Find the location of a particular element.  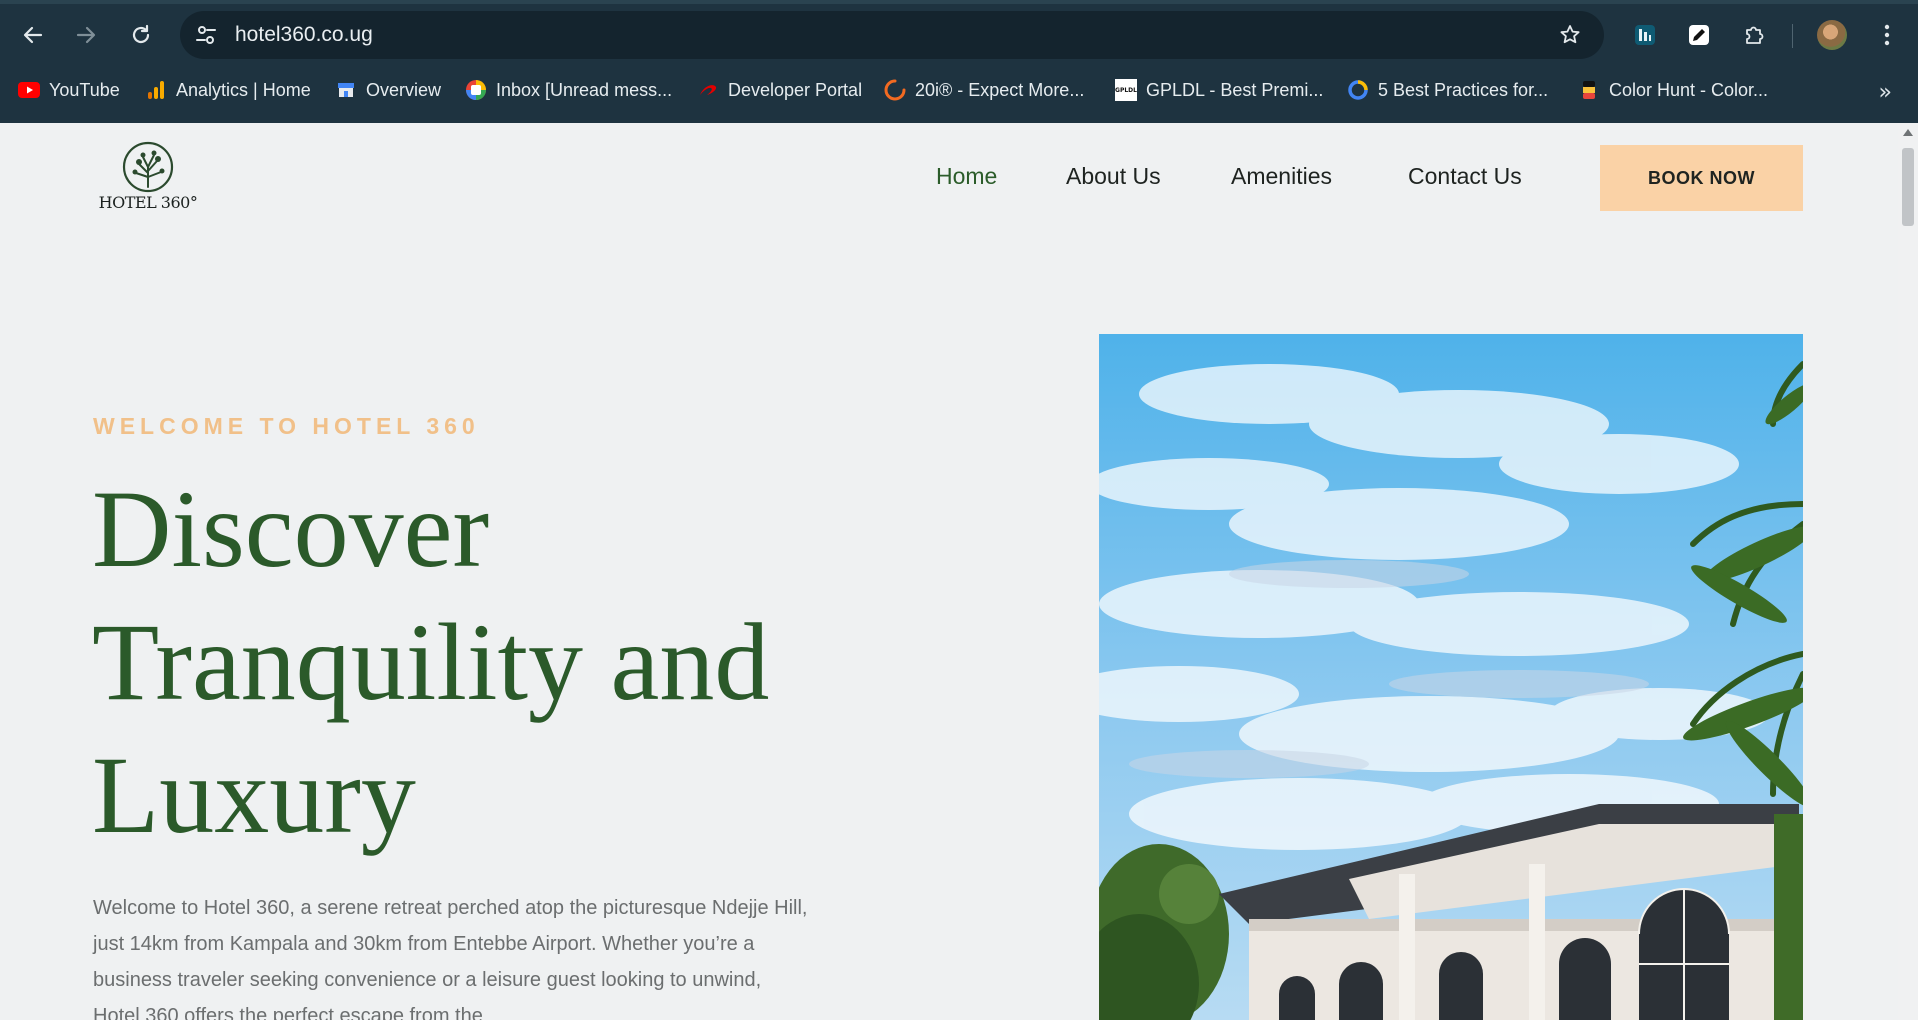

puzzle-icon is located at coordinates (1755, 35).